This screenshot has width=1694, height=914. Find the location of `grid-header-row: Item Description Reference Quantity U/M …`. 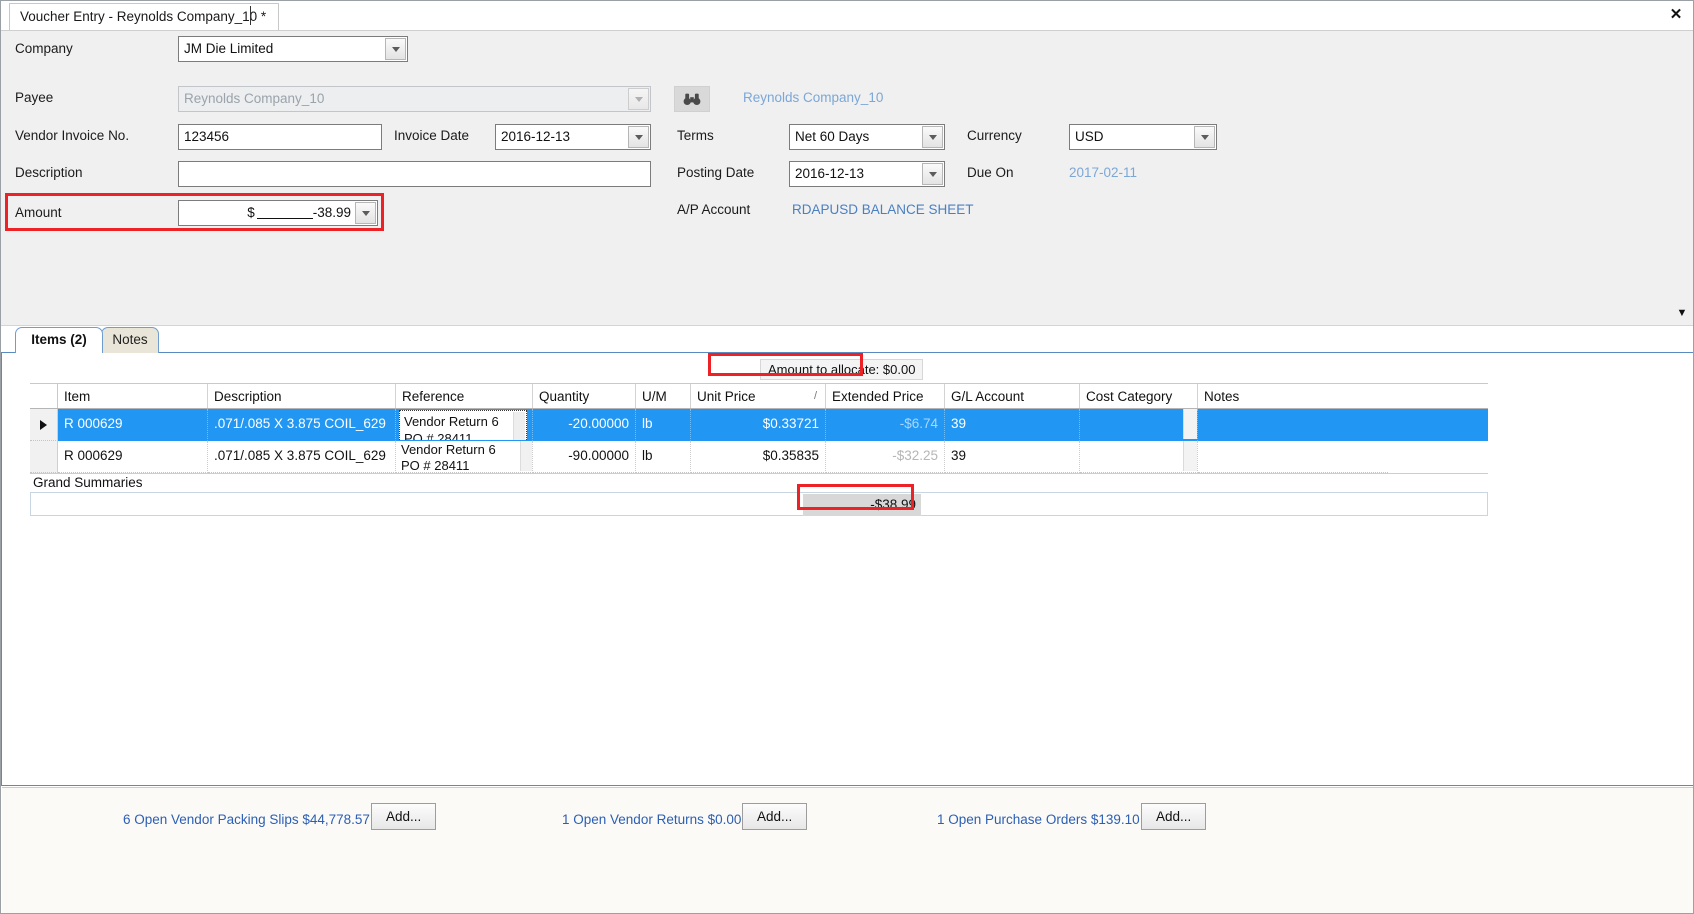

grid-header-row: Item Description Reference Quantity U/M … is located at coordinates (759, 396).